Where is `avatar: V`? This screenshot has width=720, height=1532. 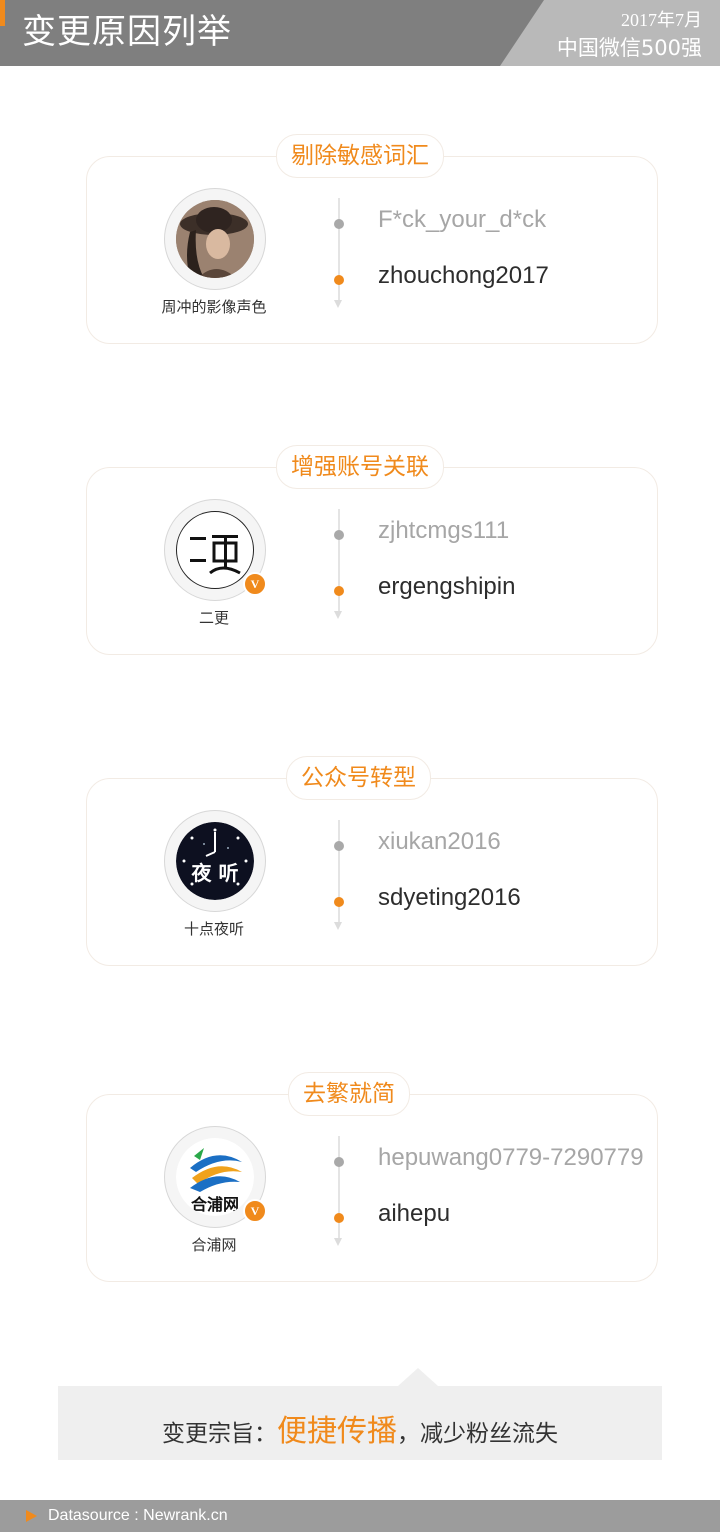
avatar: V is located at coordinates (215, 550).